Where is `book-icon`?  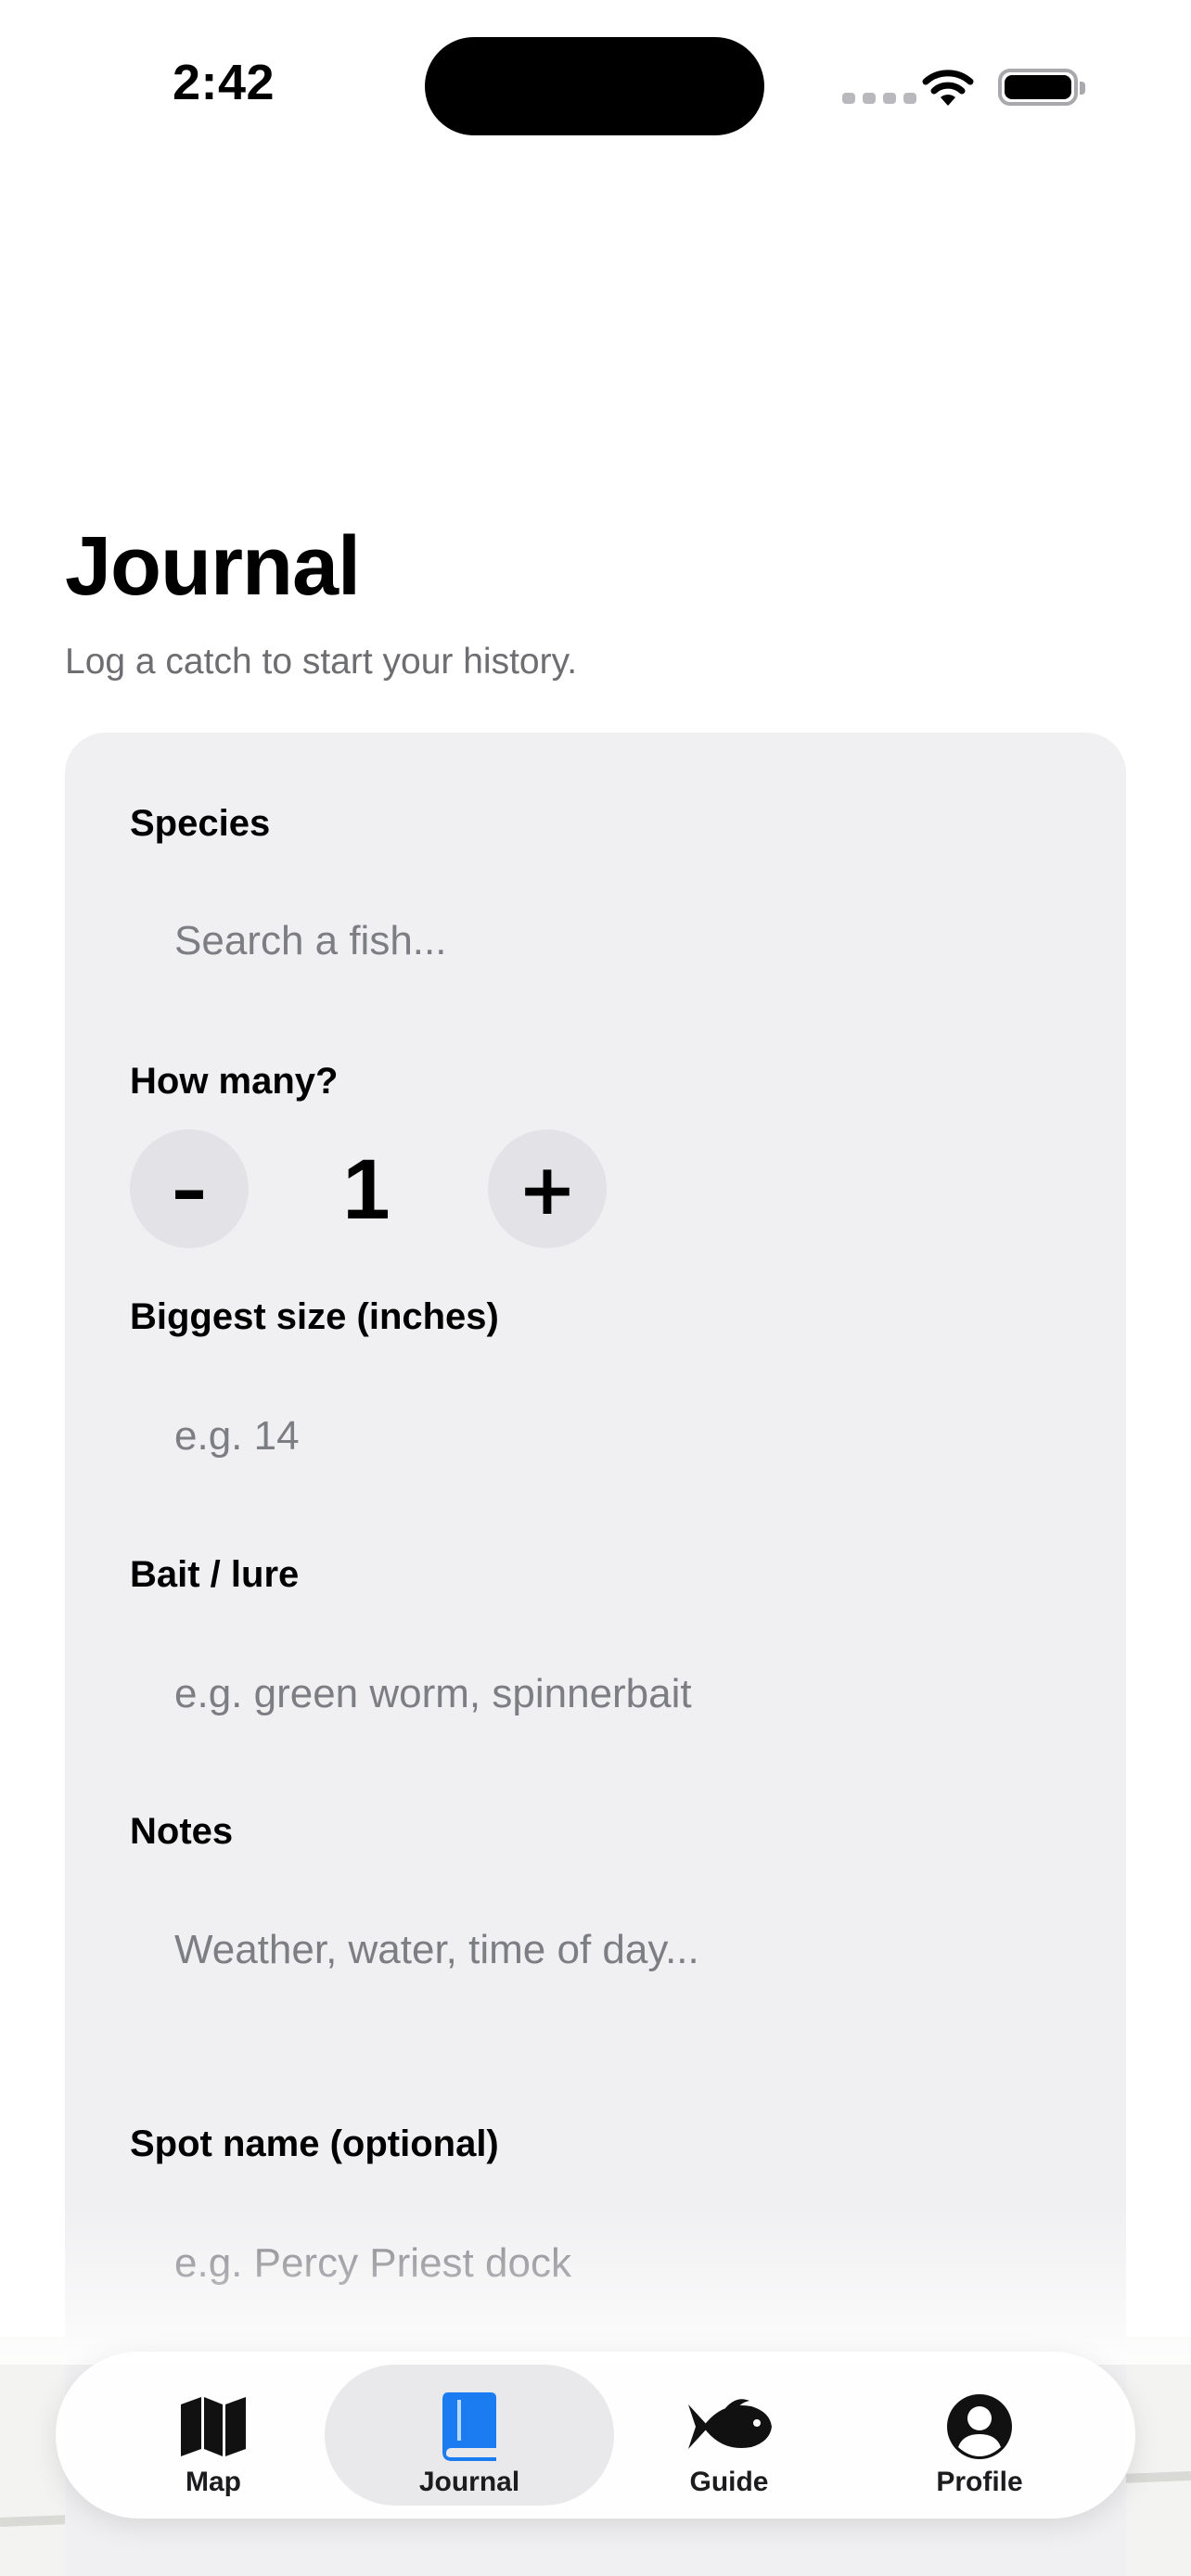 book-icon is located at coordinates (469, 2426).